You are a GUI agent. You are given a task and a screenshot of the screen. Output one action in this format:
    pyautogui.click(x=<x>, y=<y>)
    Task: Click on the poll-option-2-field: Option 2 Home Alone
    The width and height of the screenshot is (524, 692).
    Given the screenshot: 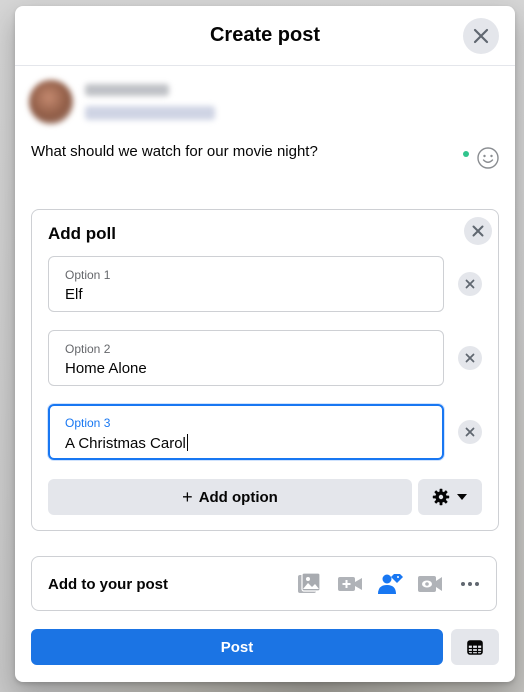 What is the action you would take?
    pyautogui.click(x=246, y=358)
    